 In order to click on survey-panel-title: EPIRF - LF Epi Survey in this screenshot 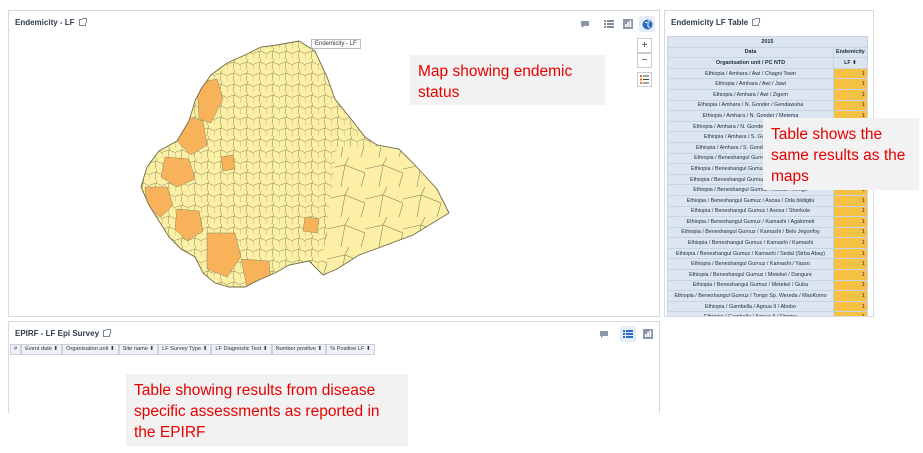, I will do `click(63, 333)`.